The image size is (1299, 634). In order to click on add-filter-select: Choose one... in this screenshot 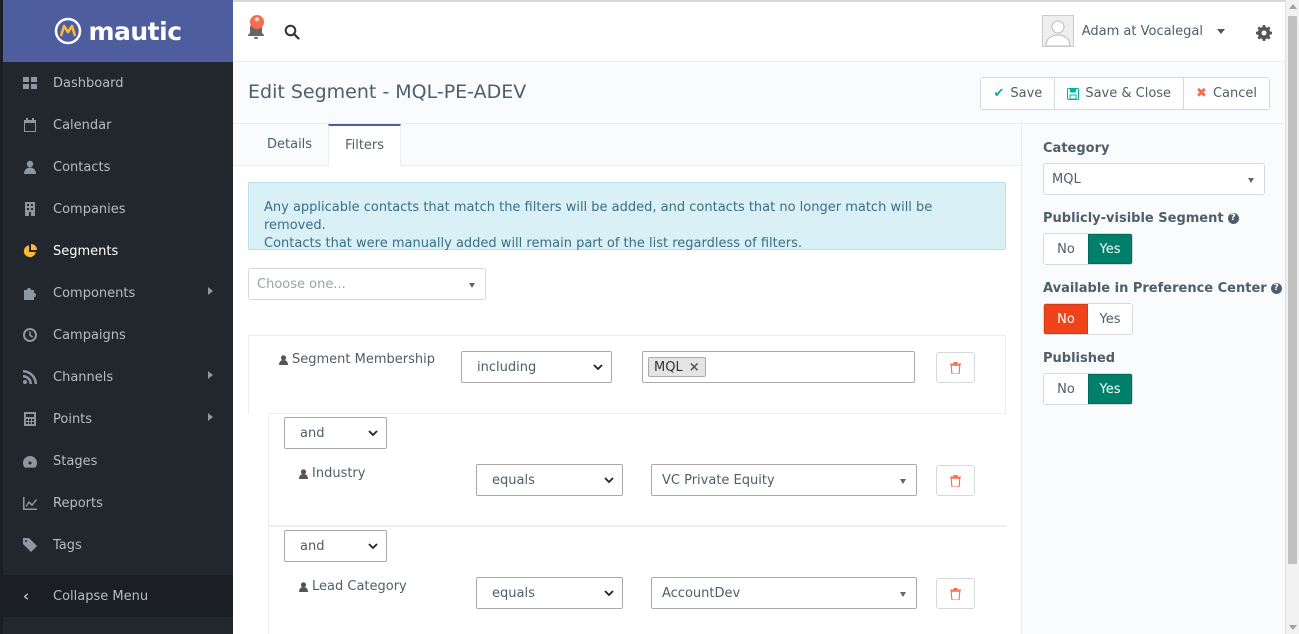, I will do `click(367, 284)`.